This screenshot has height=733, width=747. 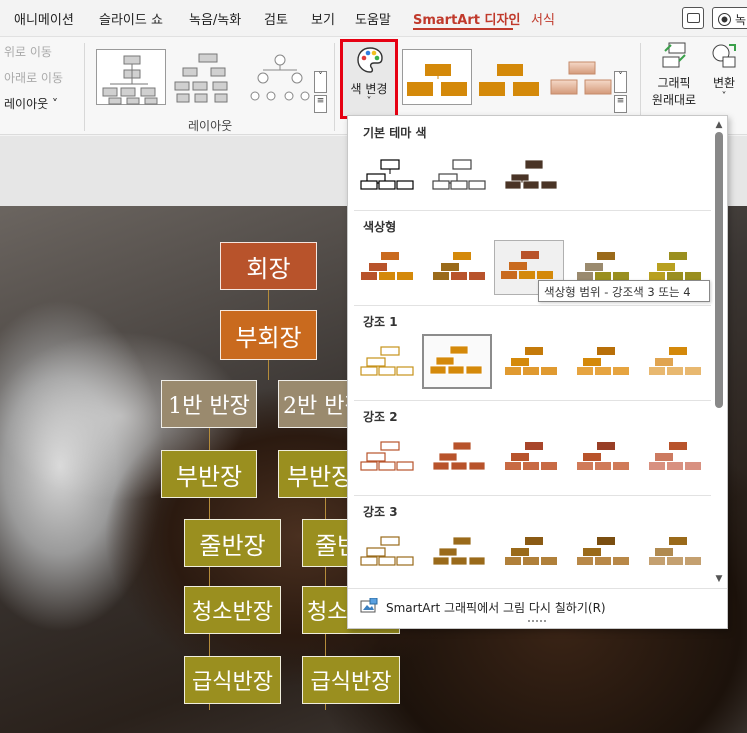 I want to click on tab-recording: 녹음/녹화, so click(x=215, y=18).